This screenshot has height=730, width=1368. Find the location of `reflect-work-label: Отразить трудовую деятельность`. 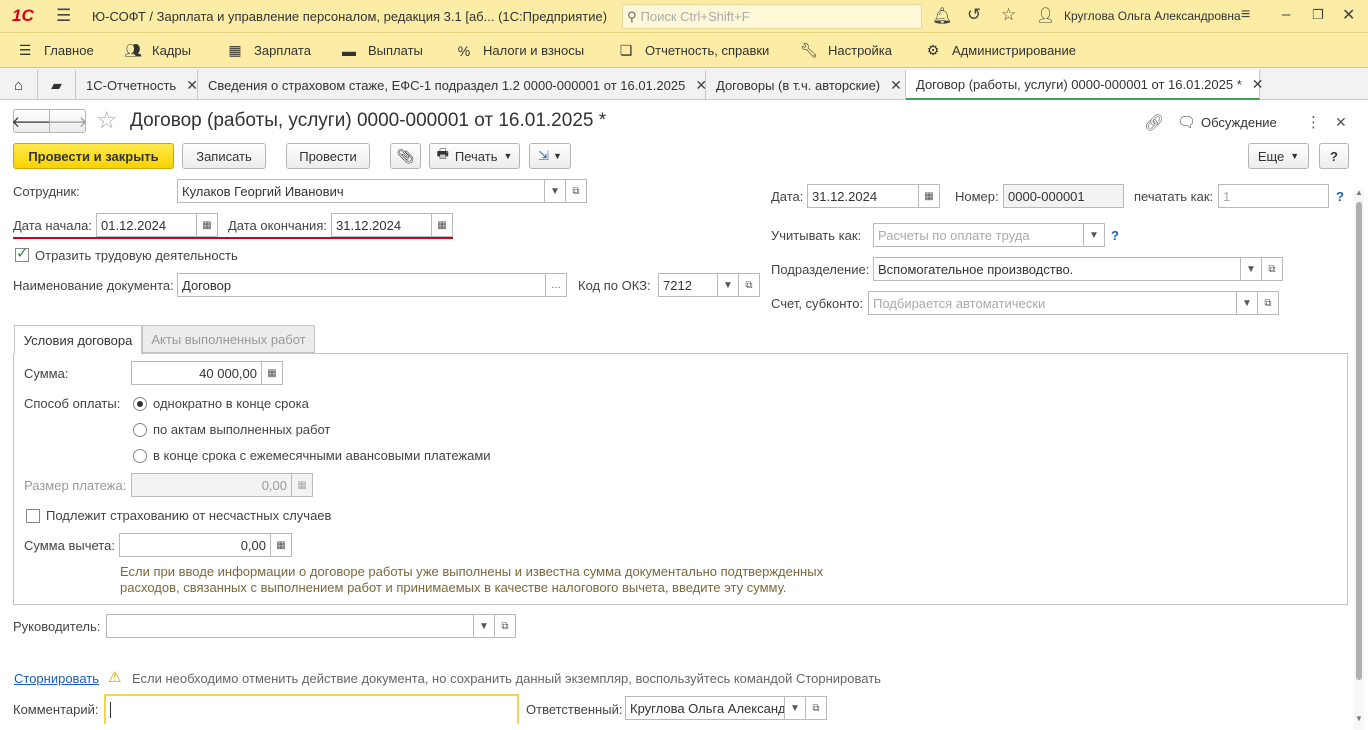

reflect-work-label: Отразить трудовую деятельность is located at coordinates (136, 255).